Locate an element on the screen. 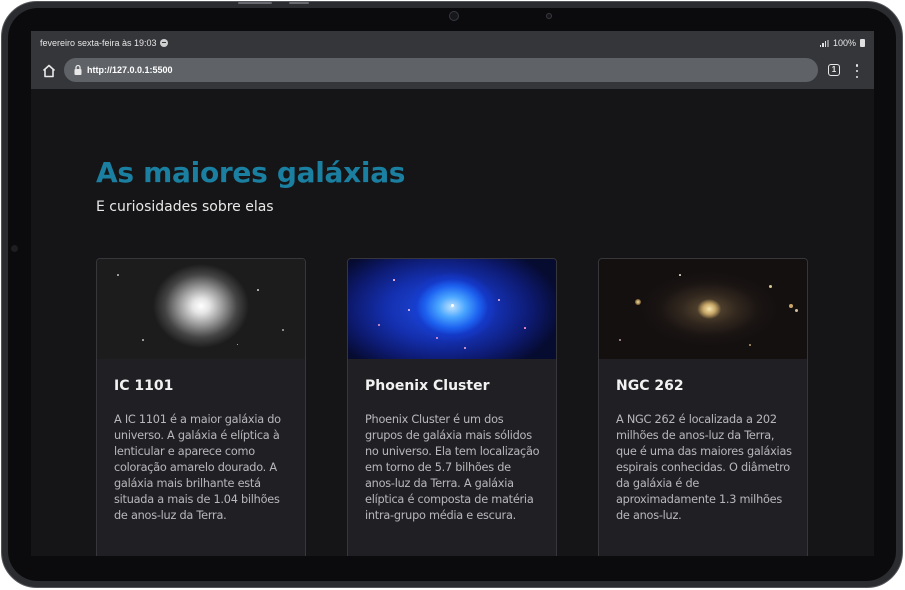  browser-toolbar: http://127.0.0.1:5500 1 is located at coordinates (452, 72).